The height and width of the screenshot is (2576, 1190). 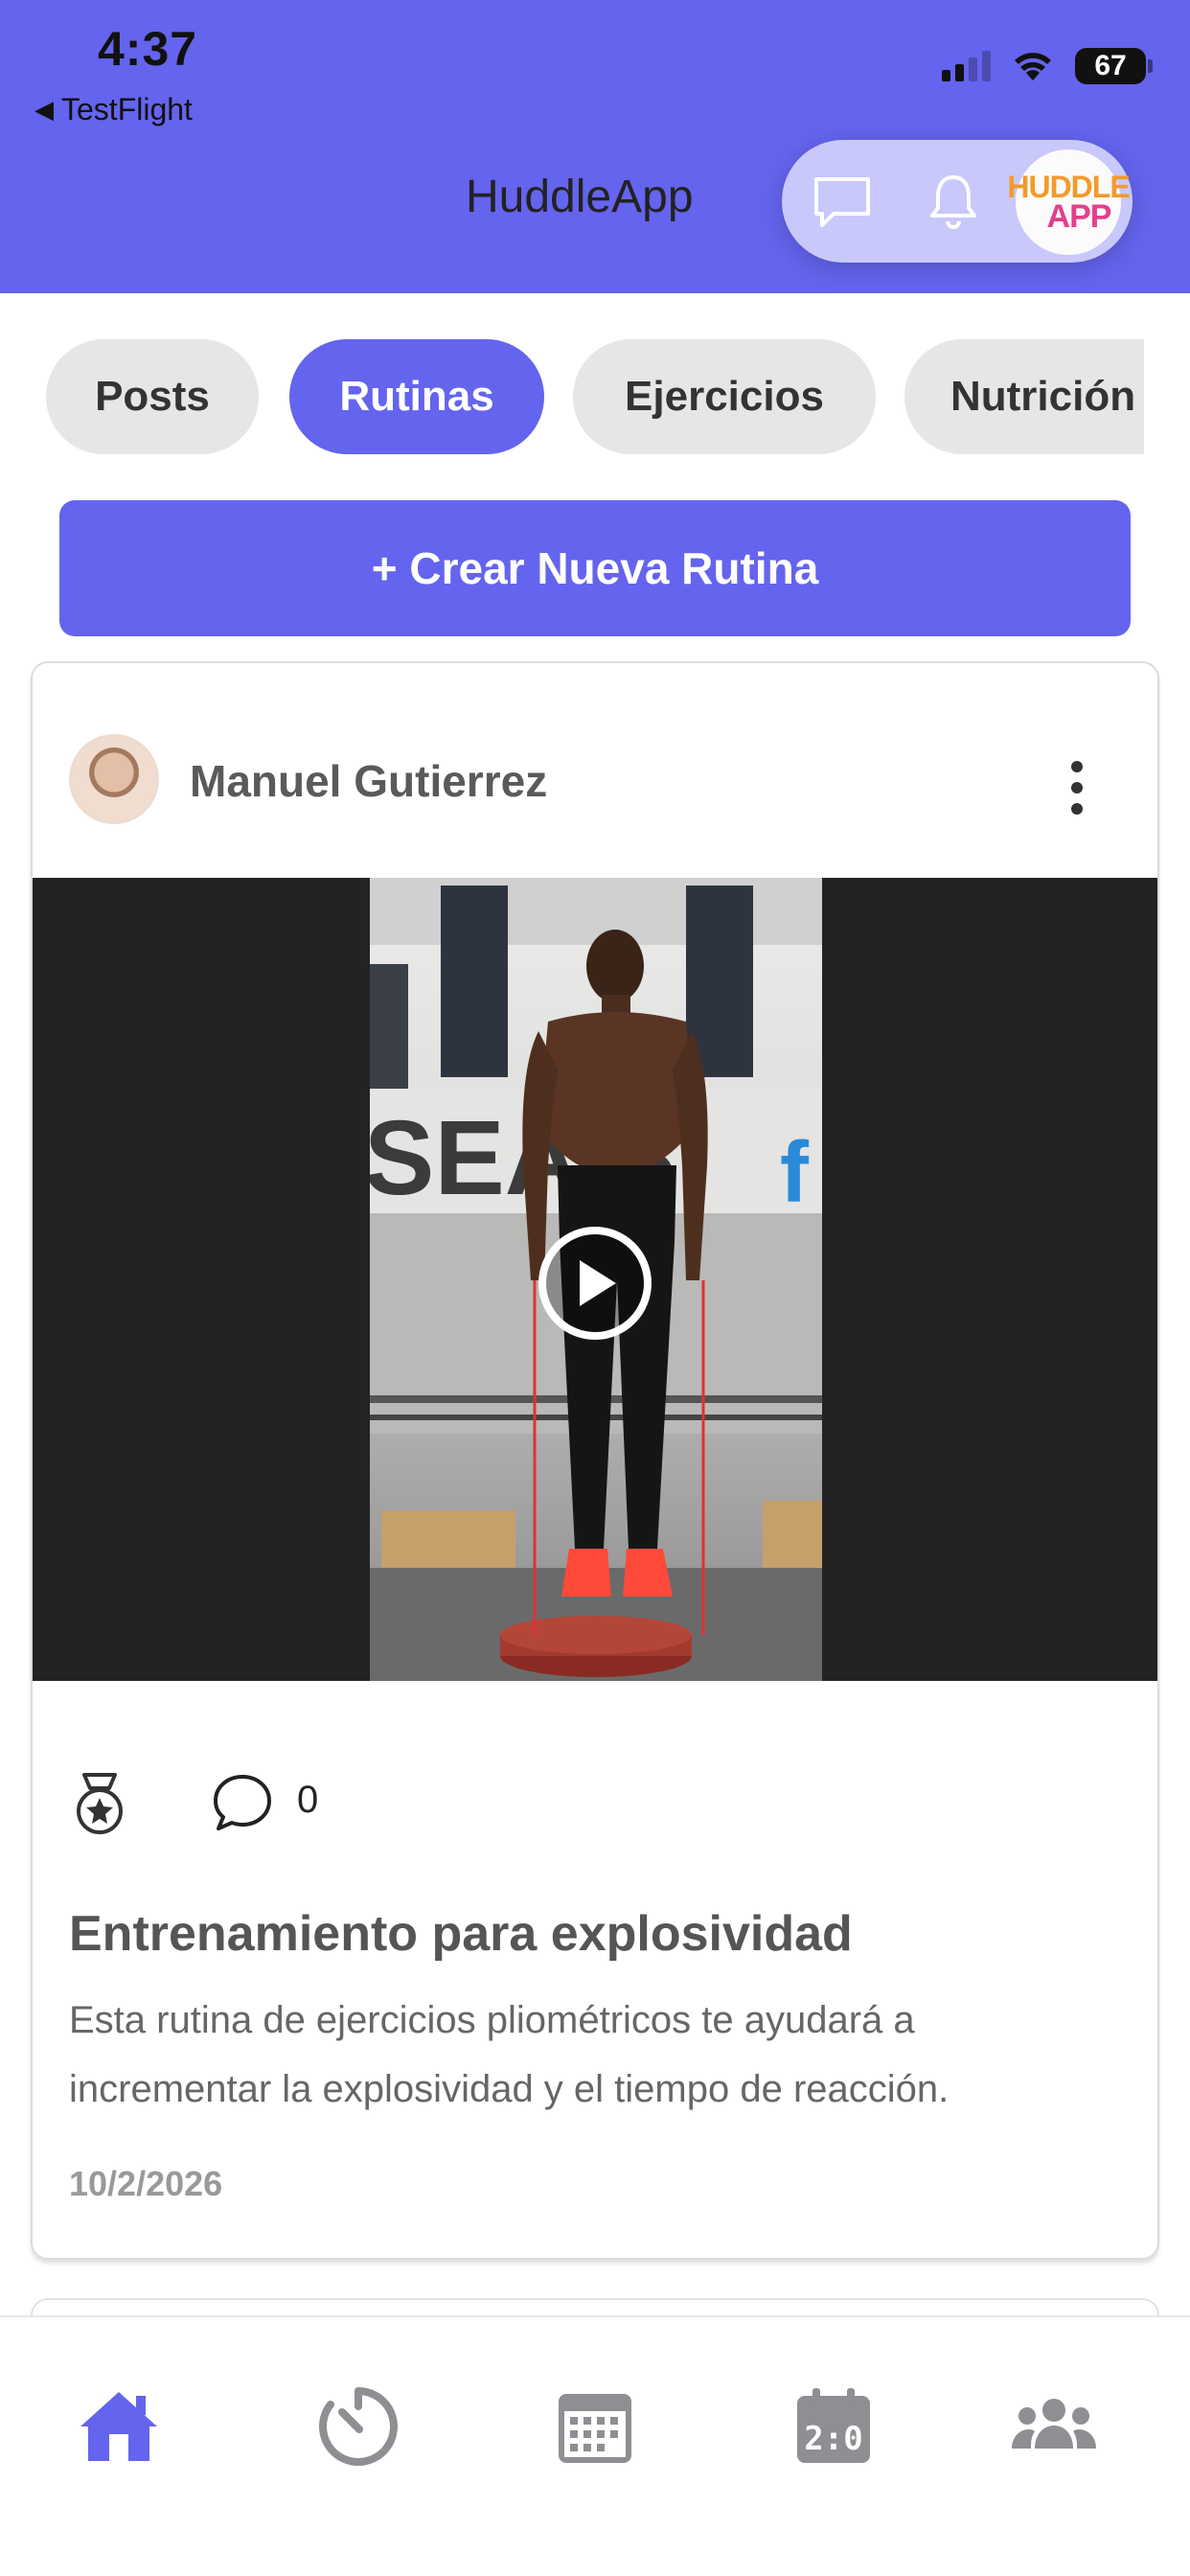 What do you see at coordinates (127, 109) in the screenshot?
I see `back-app-label: TestFlight` at bounding box center [127, 109].